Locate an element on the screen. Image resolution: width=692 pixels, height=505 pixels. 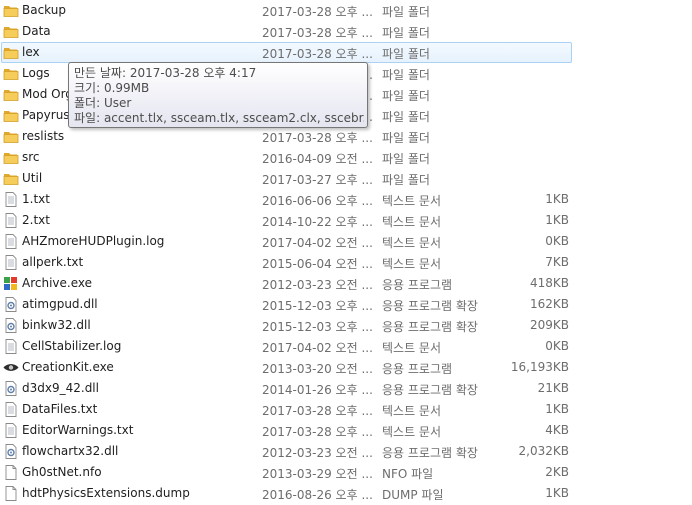
file-name: Papyrus is located at coordinates (46, 115).